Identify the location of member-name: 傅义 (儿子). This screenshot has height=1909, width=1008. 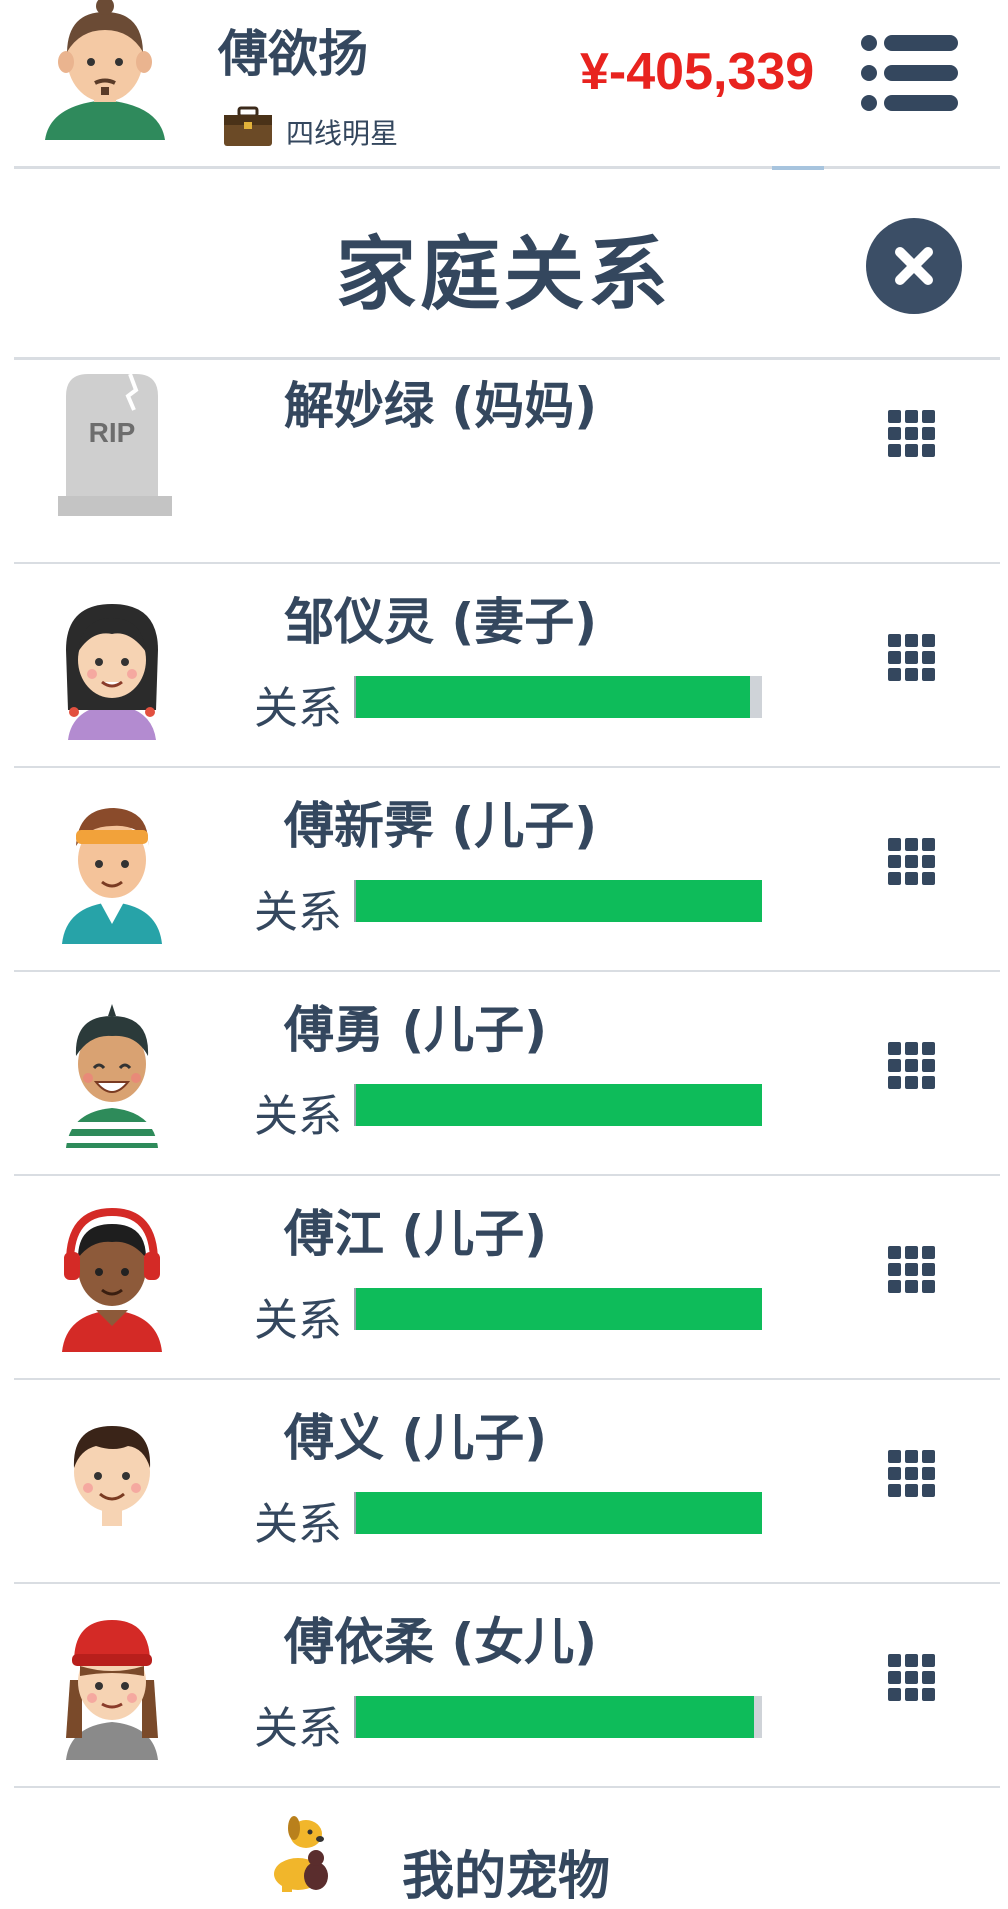
(416, 1438).